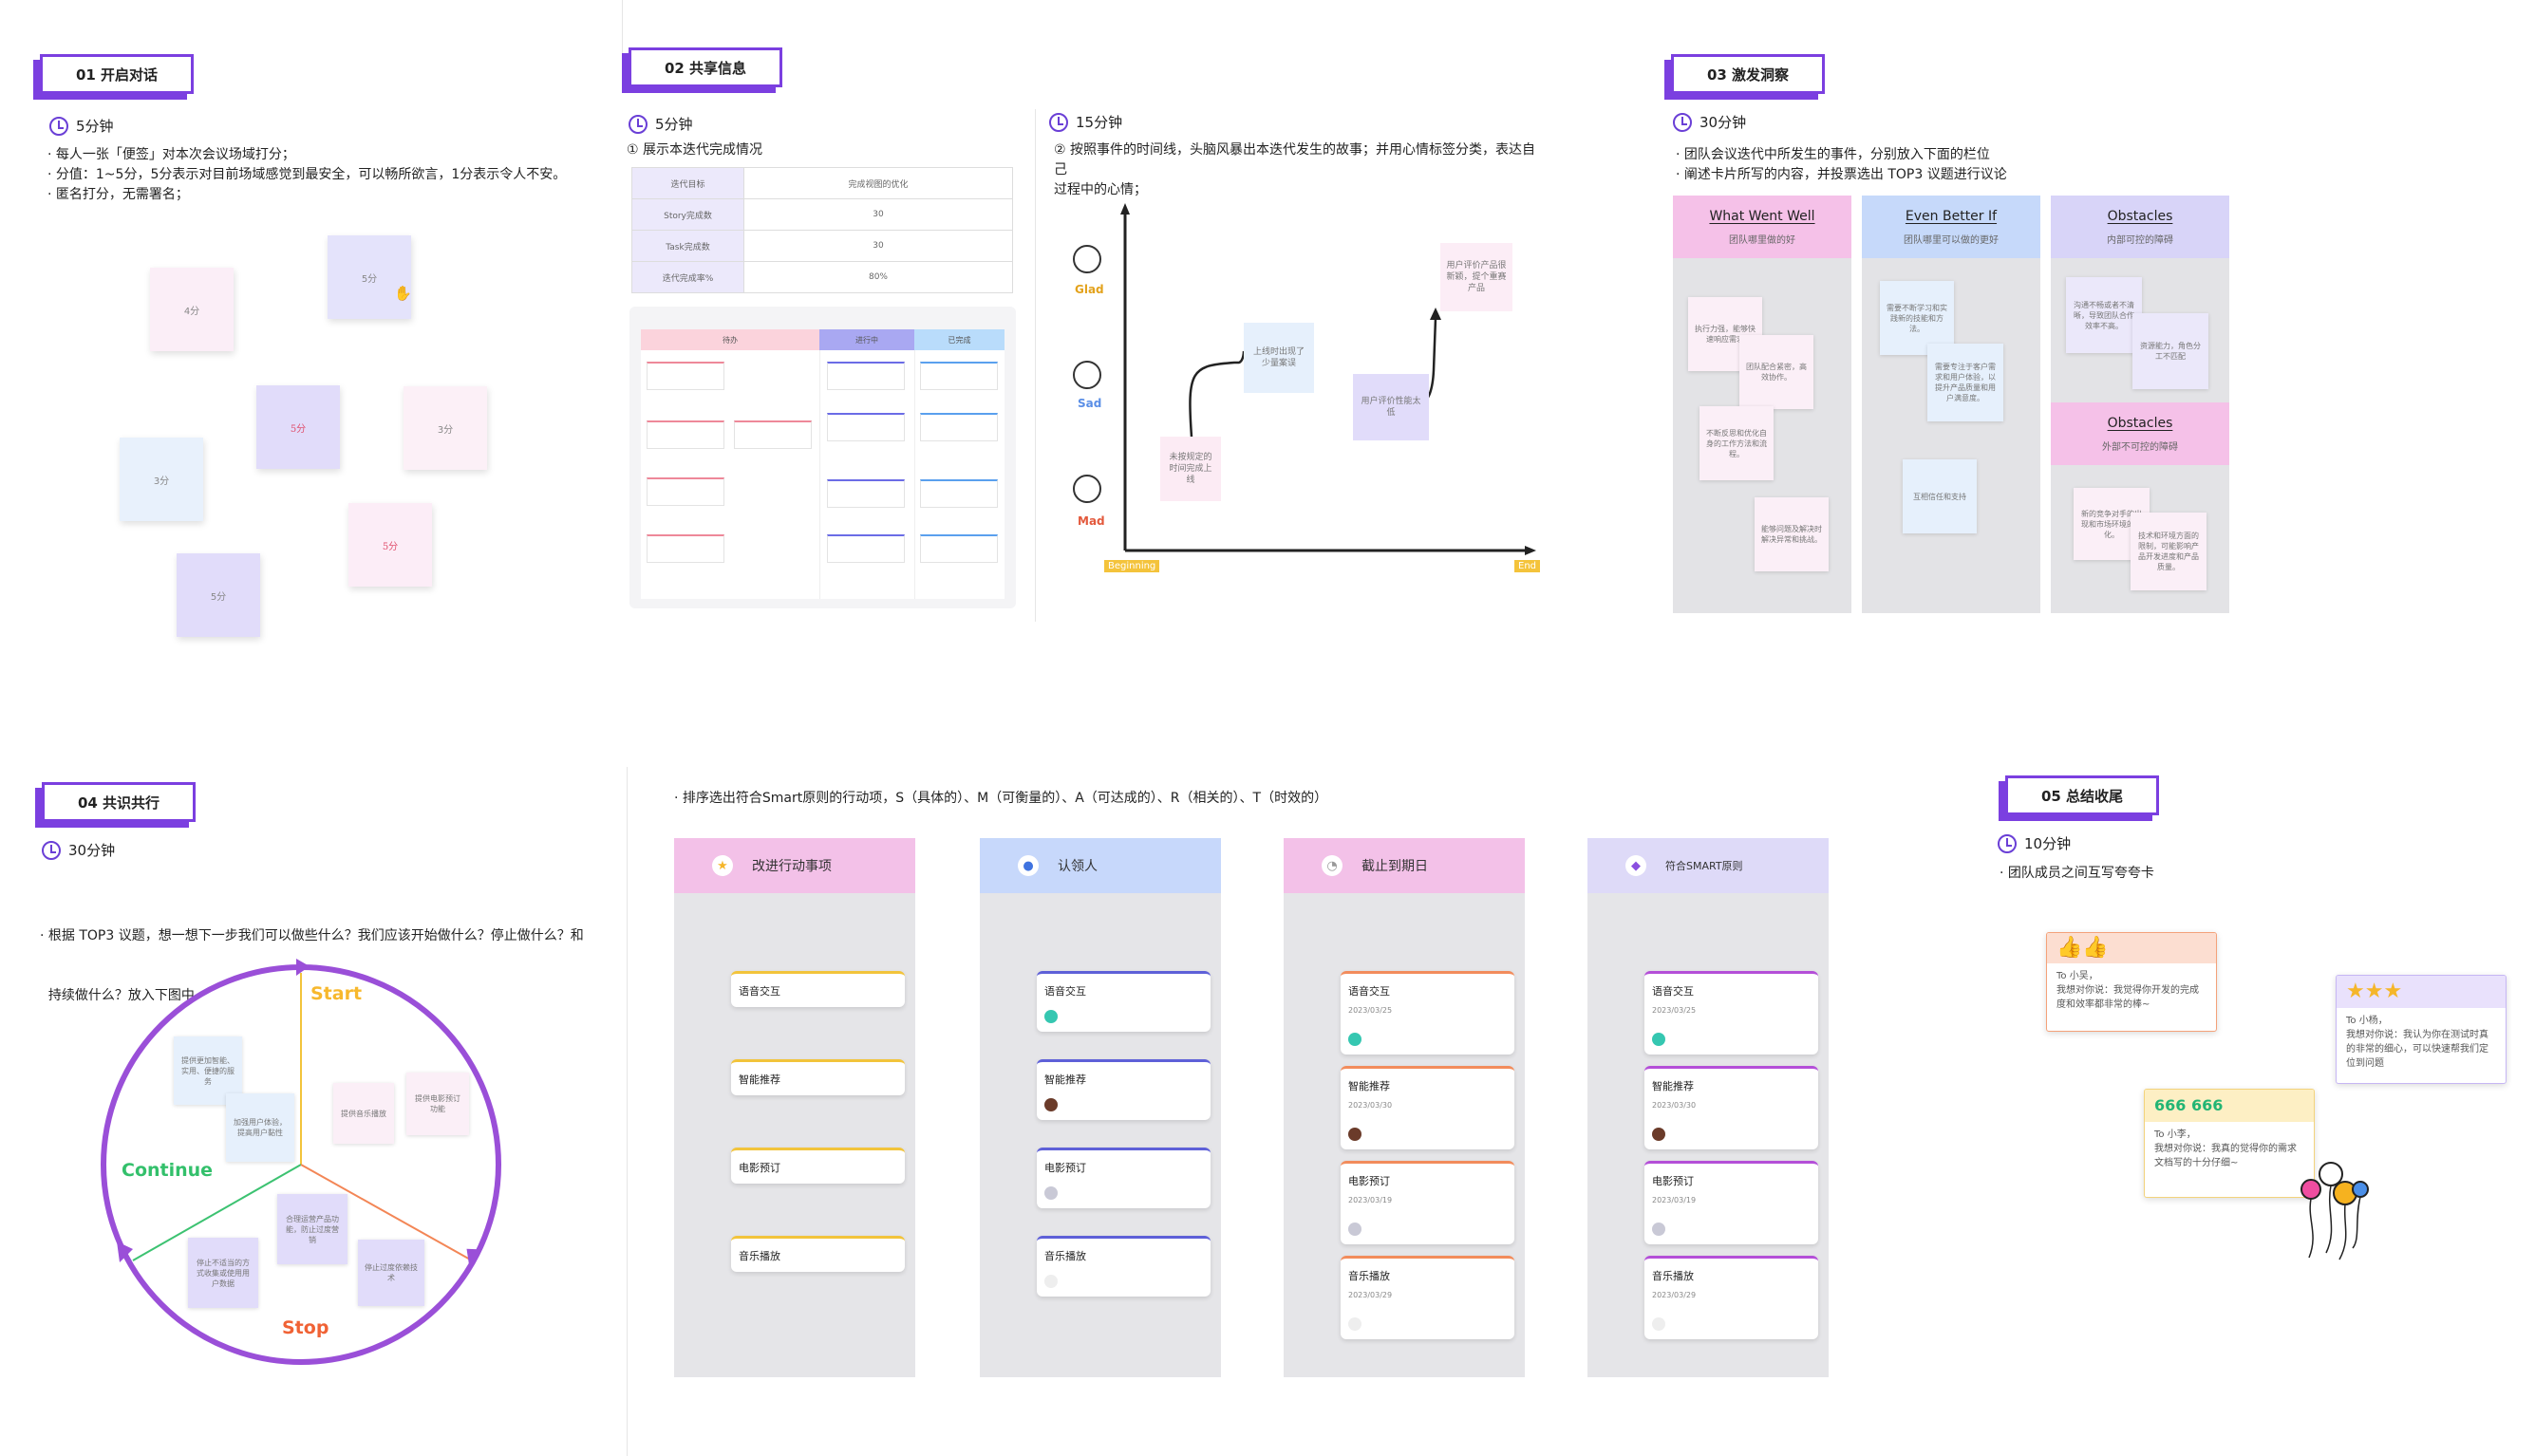  What do you see at coordinates (818, 1254) in the screenshot?
I see `action-card: 音乐播放` at bounding box center [818, 1254].